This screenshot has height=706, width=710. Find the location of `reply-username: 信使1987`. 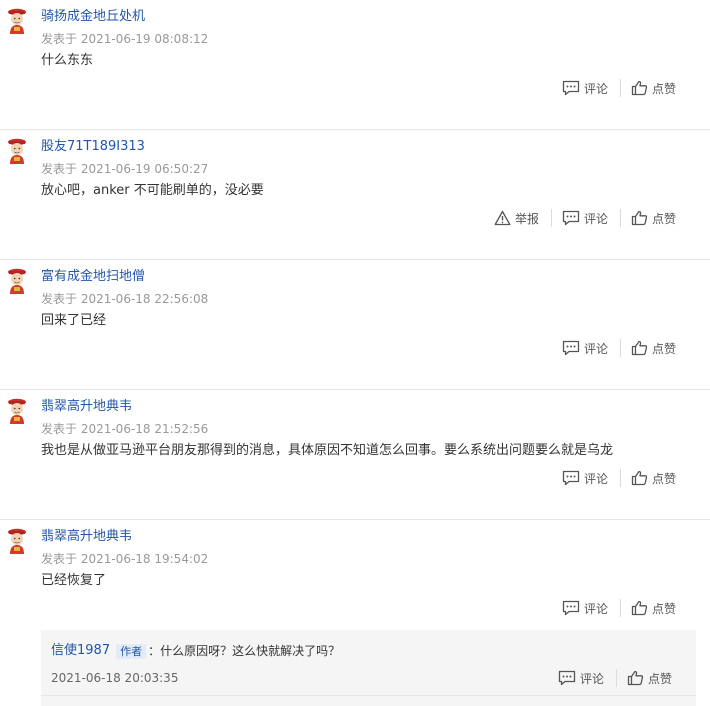

reply-username: 信使1987 is located at coordinates (80, 651).